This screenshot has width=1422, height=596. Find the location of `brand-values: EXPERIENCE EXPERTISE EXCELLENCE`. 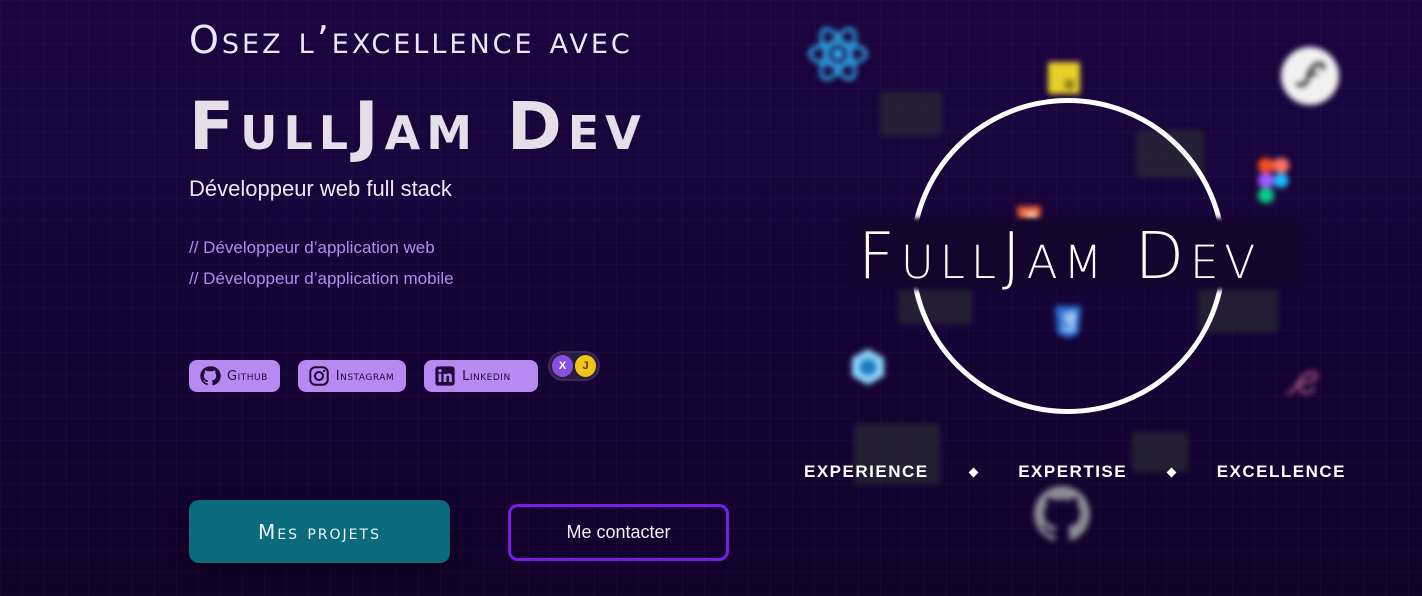

brand-values: EXPERIENCE EXPERTISE EXCELLENCE is located at coordinates (1075, 472).